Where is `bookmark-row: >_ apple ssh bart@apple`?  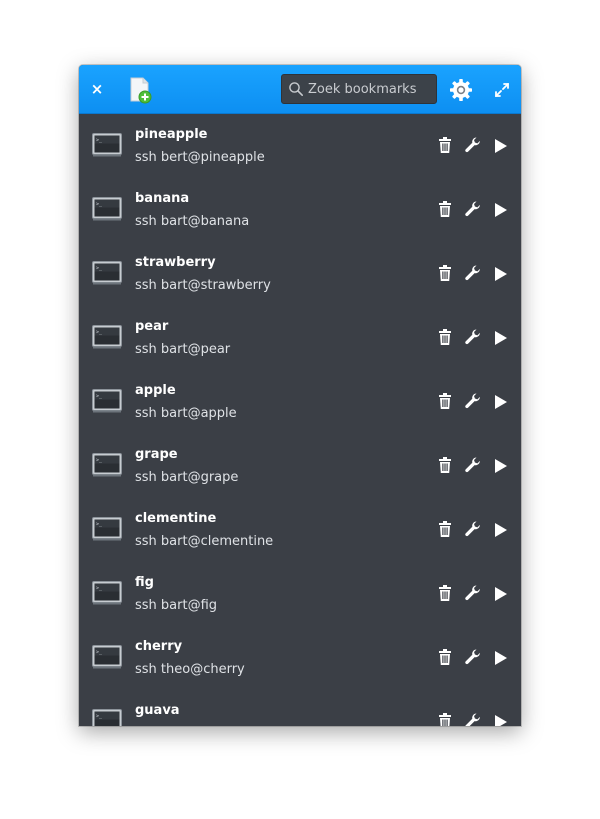
bookmark-row: >_ apple ssh bart@apple is located at coordinates (300, 402).